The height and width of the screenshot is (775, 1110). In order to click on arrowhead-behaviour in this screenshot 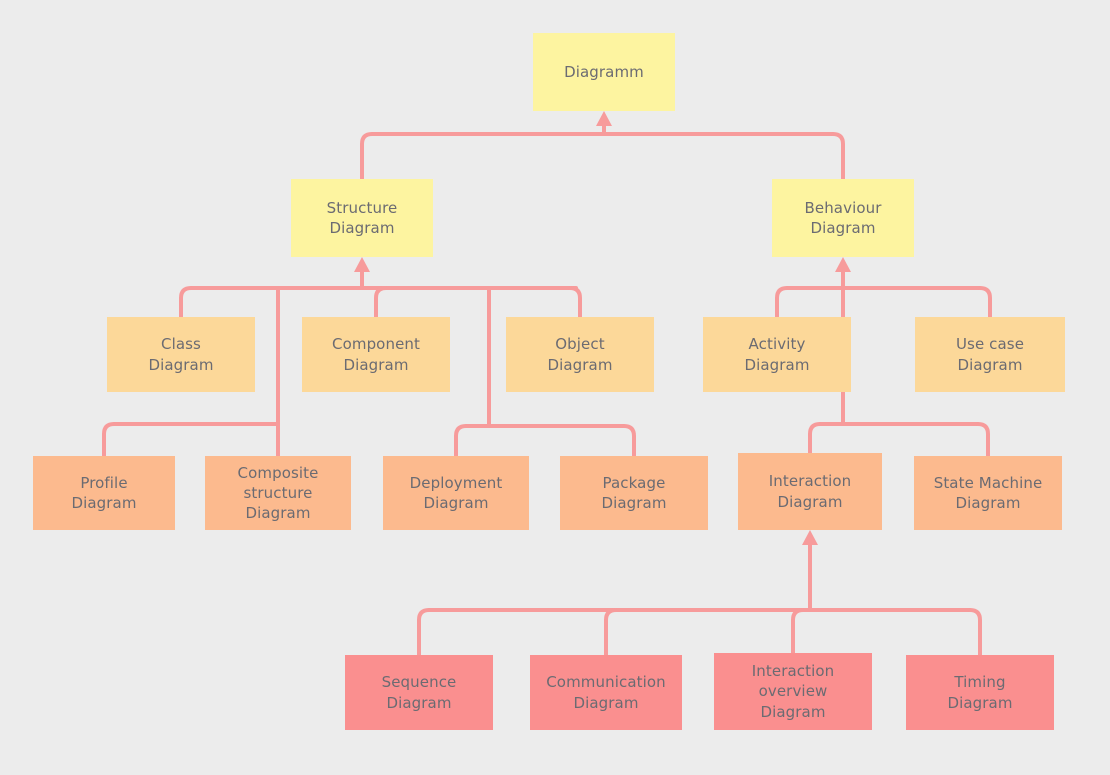, I will do `click(843, 264)`.